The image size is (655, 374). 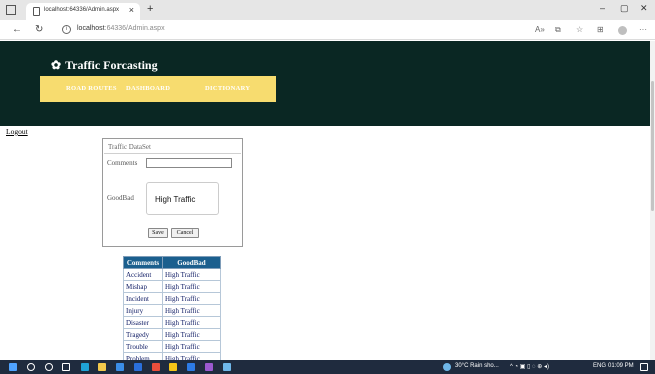 I want to click on cell-comment: Accident, so click(x=143, y=274).